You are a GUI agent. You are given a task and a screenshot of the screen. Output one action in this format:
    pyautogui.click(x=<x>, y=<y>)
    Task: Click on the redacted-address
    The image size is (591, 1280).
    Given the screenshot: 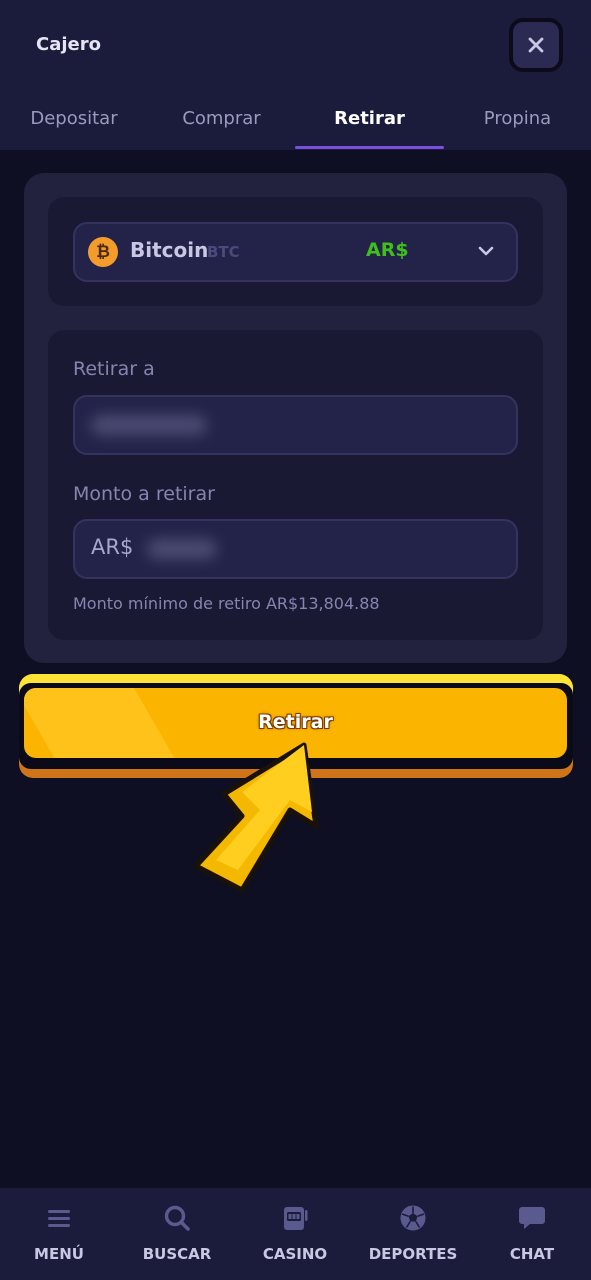 What is the action you would take?
    pyautogui.click(x=149, y=425)
    